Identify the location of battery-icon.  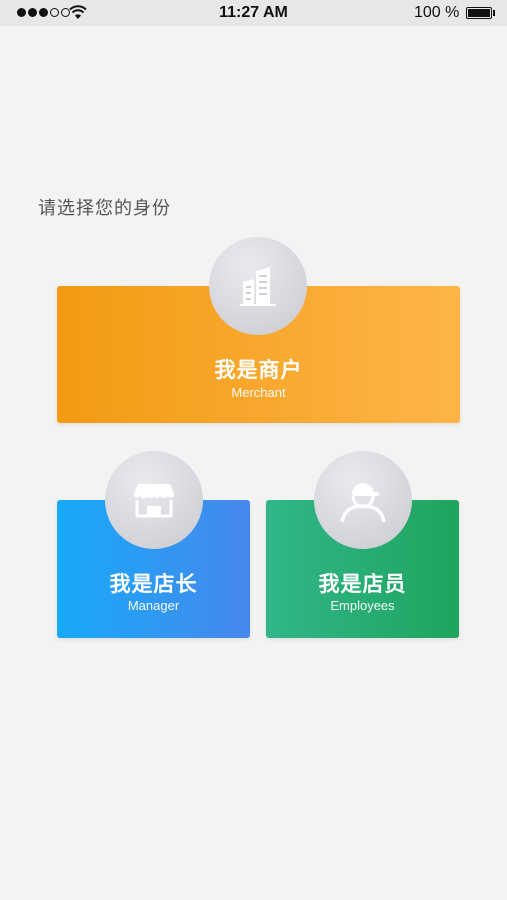
(479, 13).